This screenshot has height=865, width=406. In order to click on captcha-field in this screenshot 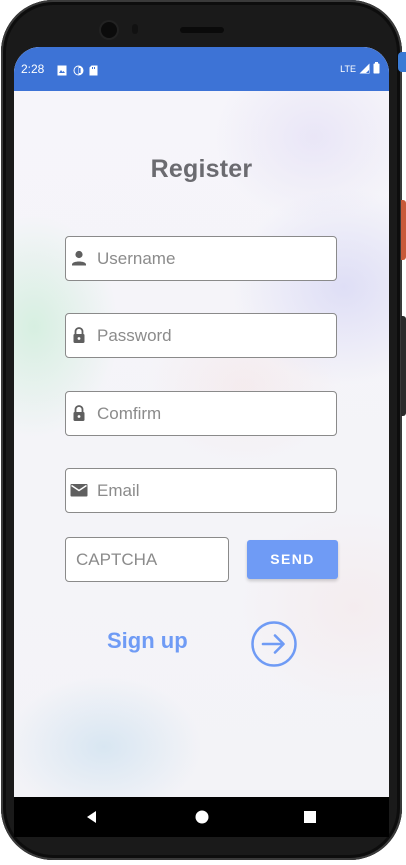, I will do `click(147, 559)`.